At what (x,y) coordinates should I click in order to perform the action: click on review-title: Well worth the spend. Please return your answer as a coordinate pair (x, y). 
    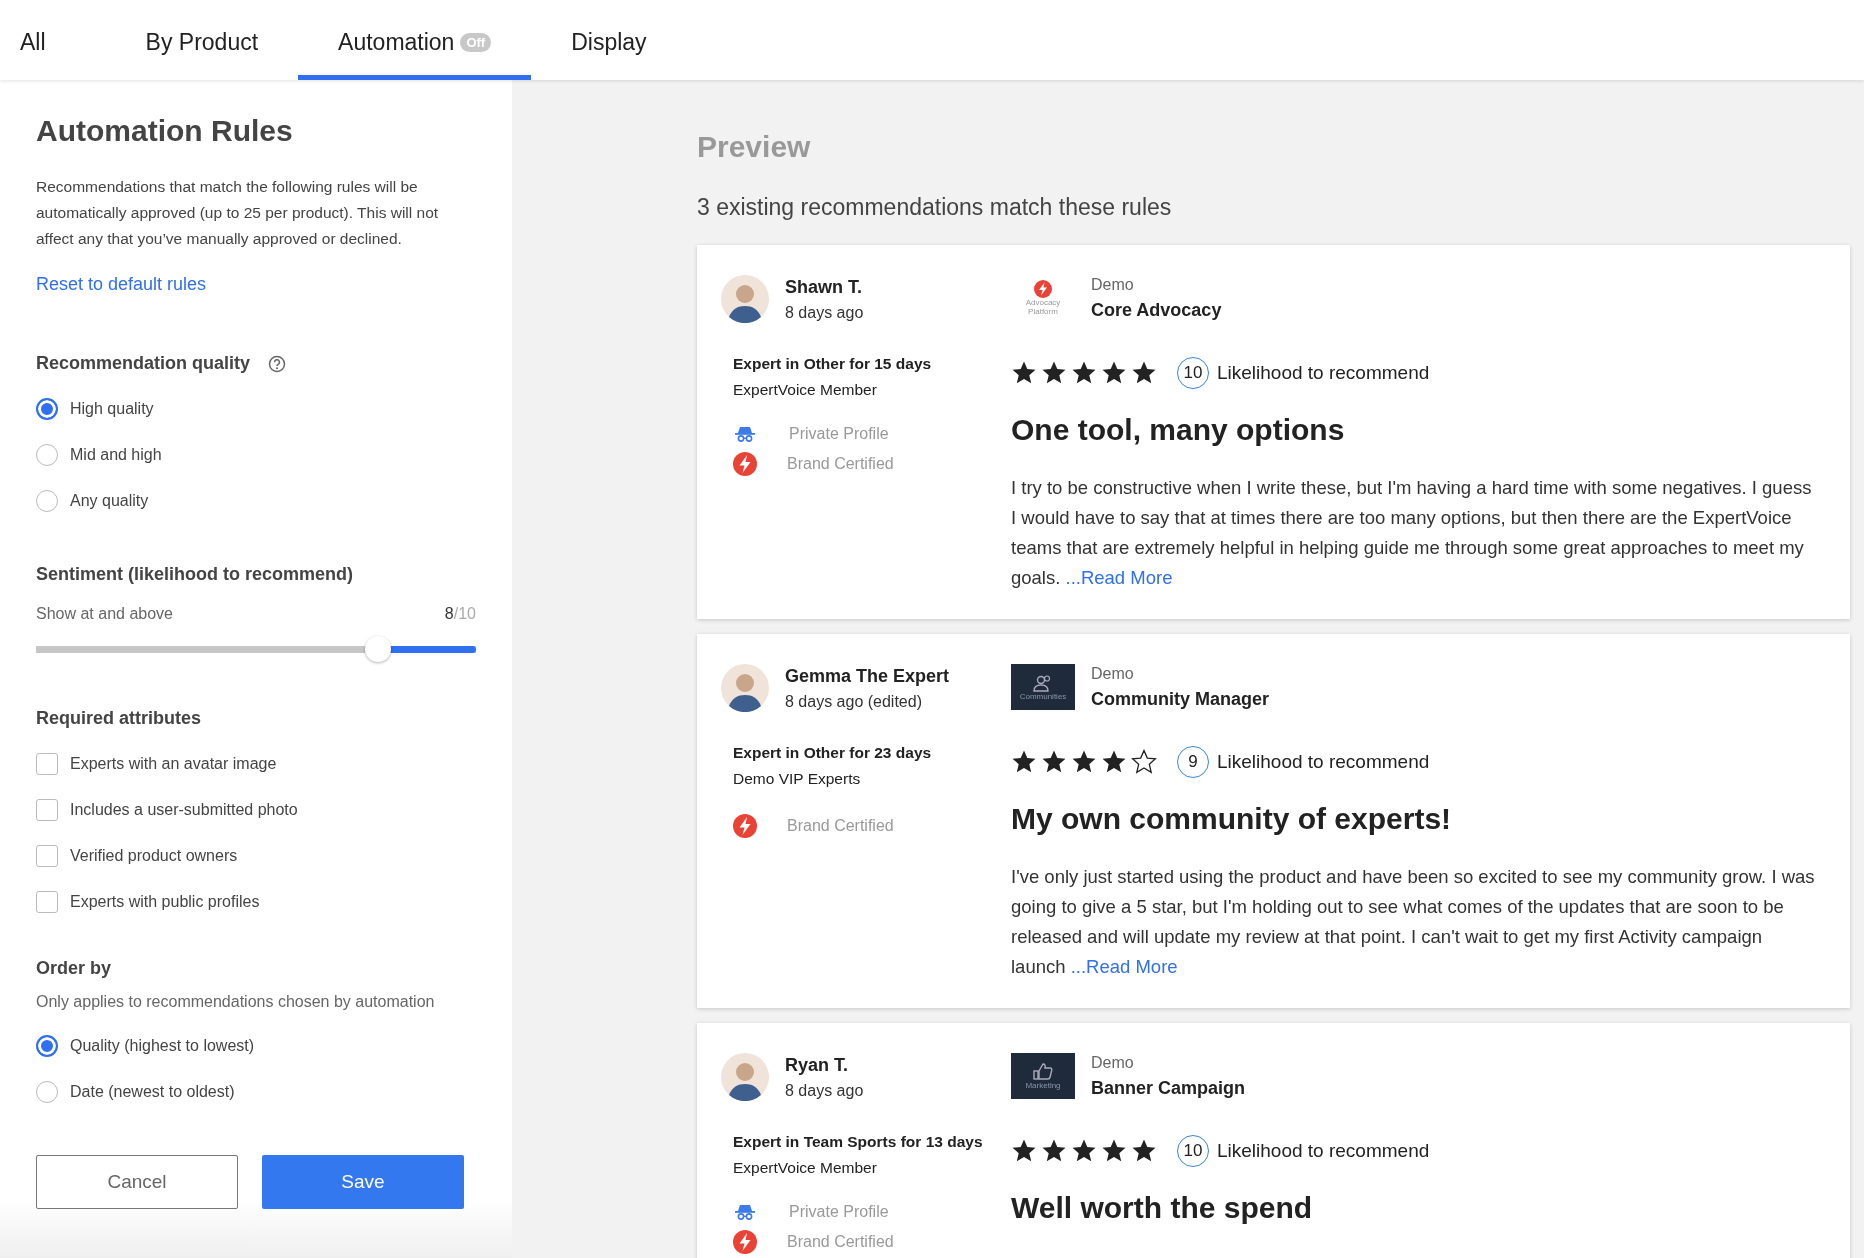
    Looking at the image, I should click on (1162, 1208).